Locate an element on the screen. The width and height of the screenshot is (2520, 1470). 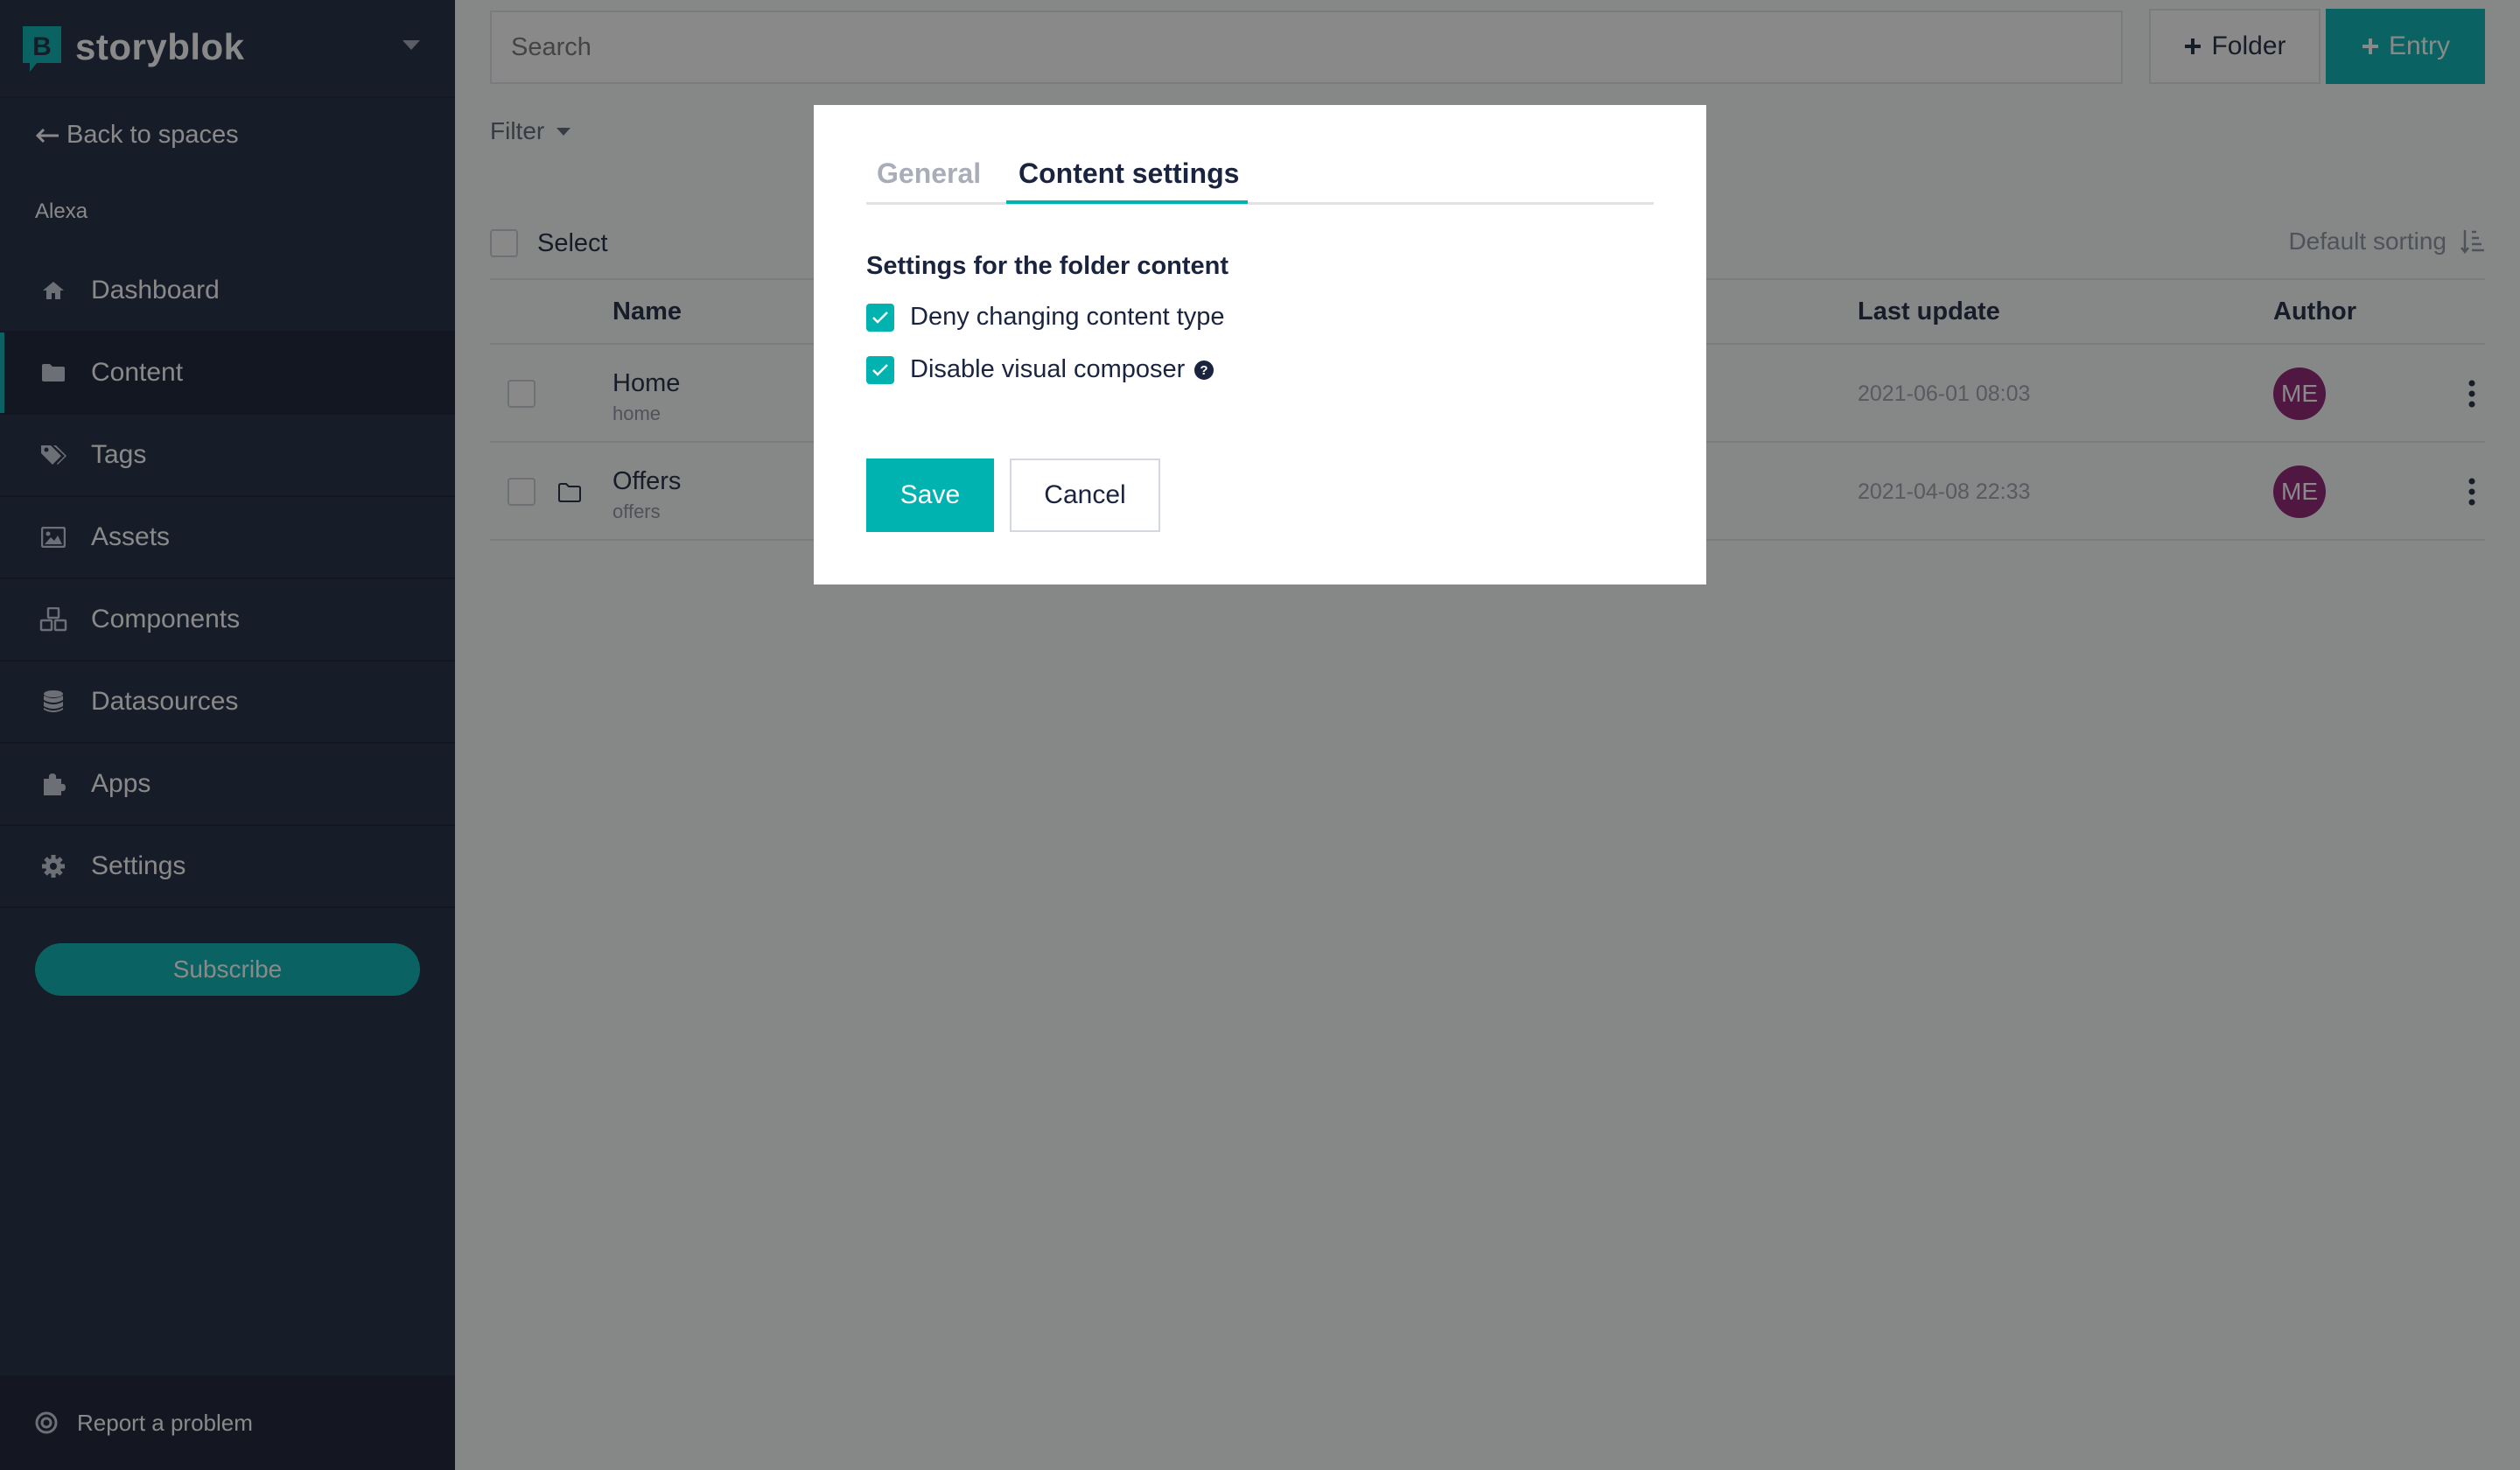
deny-content-type-checkbox is located at coordinates (880, 317).